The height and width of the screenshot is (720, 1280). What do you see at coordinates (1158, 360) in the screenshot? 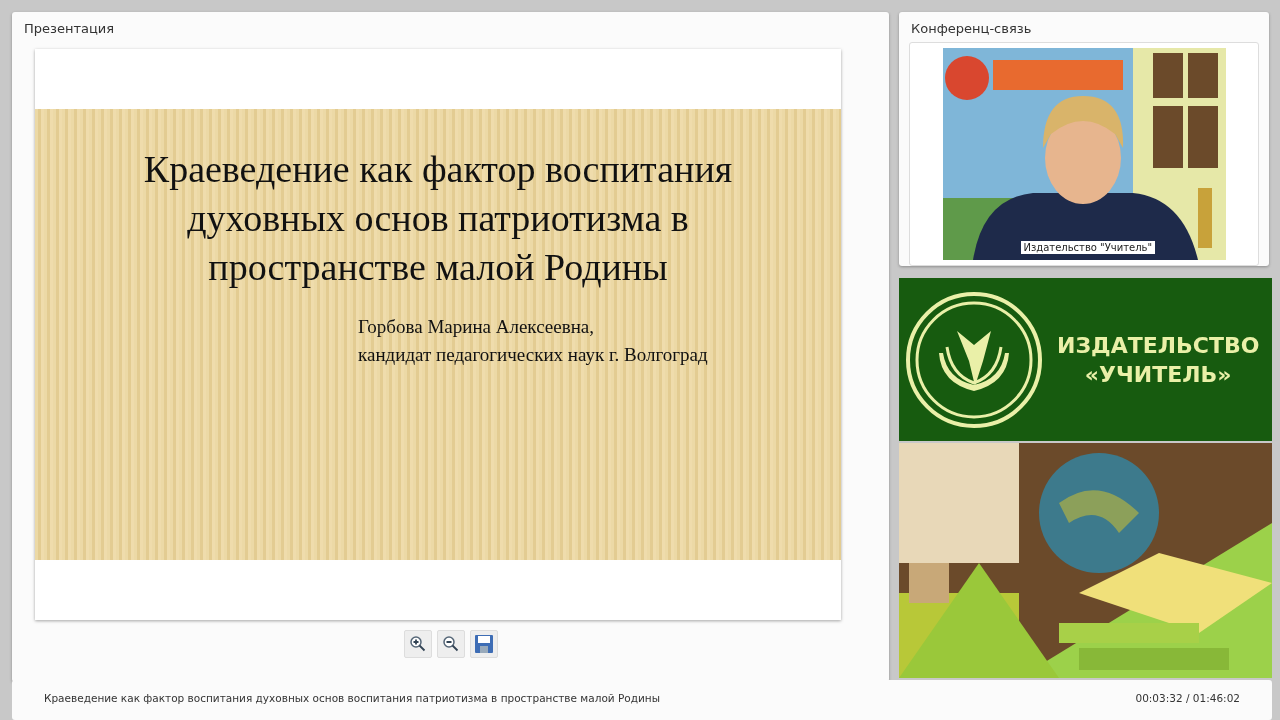
I see `banner-text: ИЗДАТЕЛЬСТВО «УЧИТЕЛЬ»` at bounding box center [1158, 360].